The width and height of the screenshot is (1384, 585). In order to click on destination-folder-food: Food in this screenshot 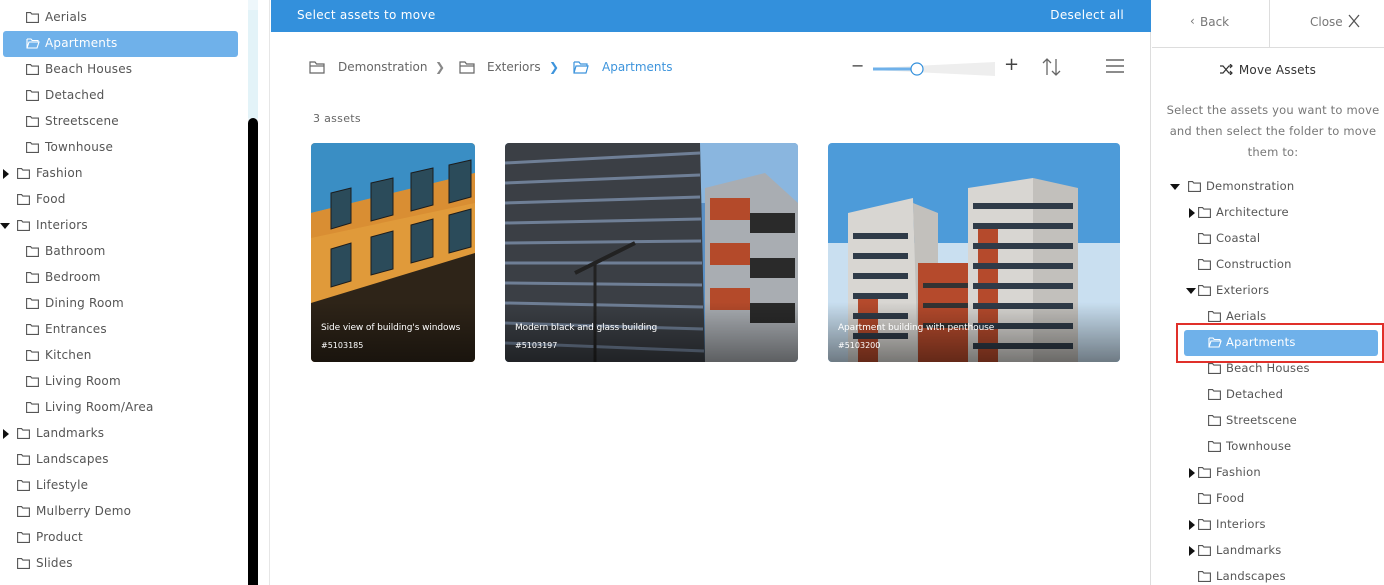, I will do `click(1252, 499)`.